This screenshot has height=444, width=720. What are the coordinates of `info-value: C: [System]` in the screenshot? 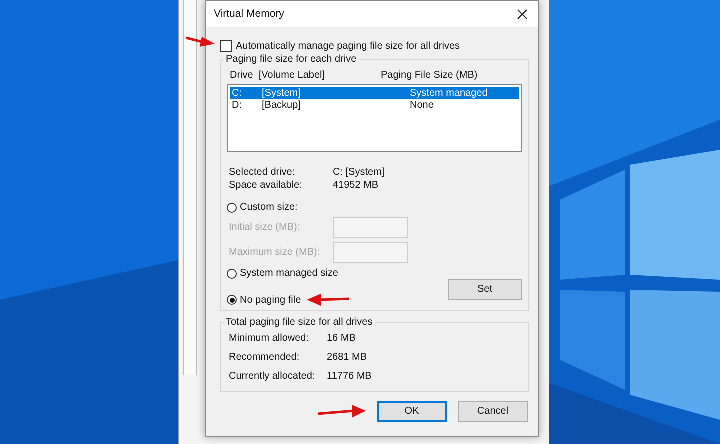 It's located at (359, 172).